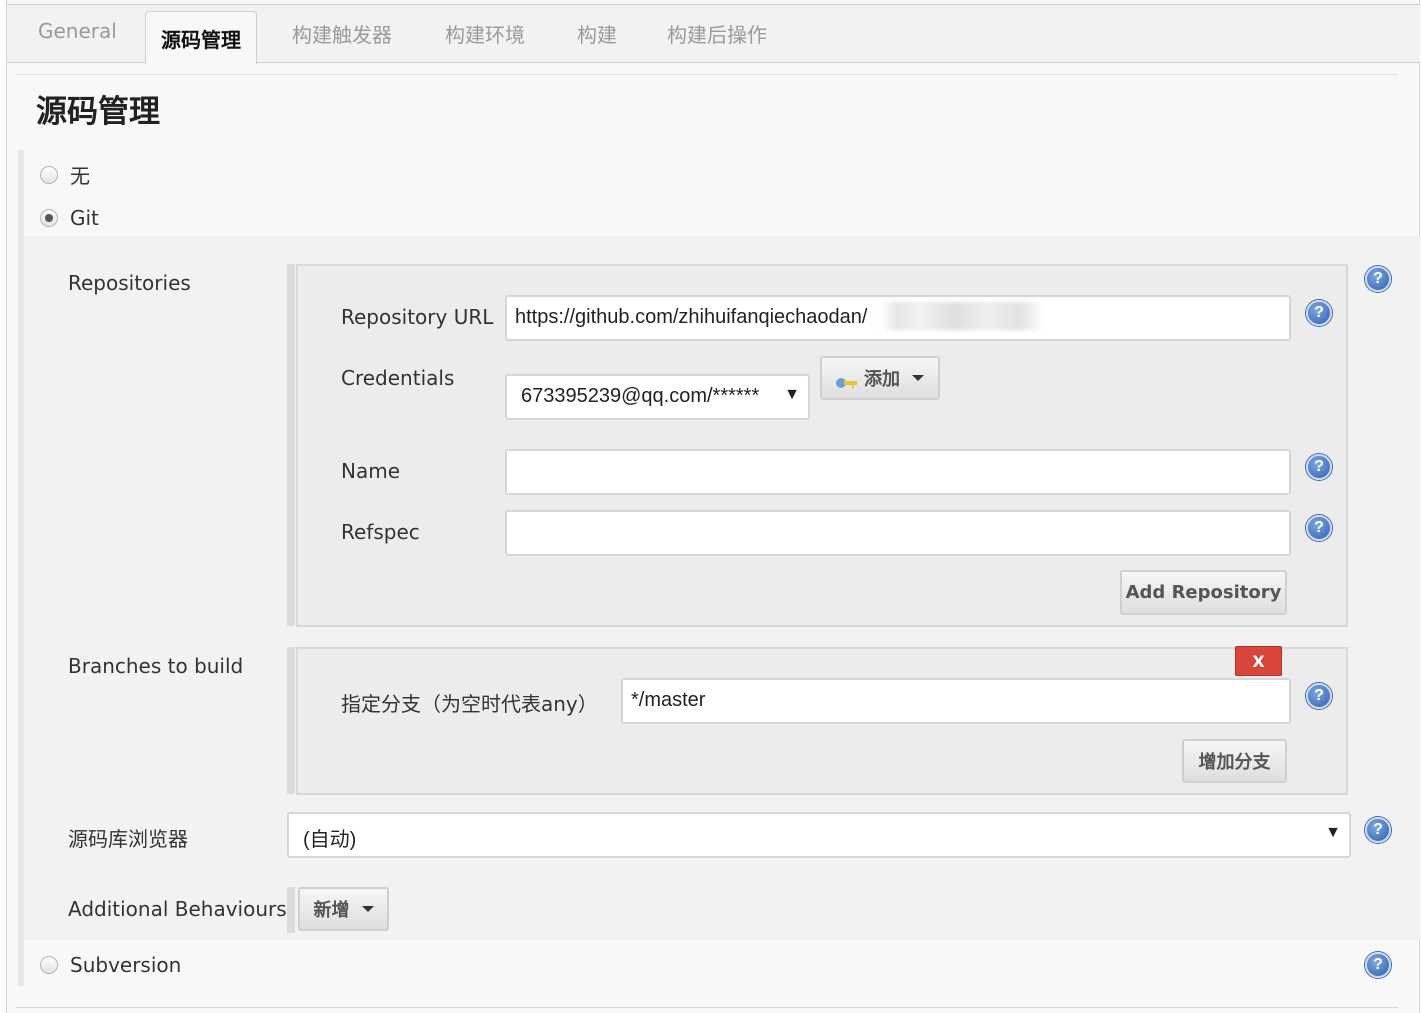 The width and height of the screenshot is (1422, 1013). What do you see at coordinates (707, 1007) in the screenshot?
I see `bottom-divider` at bounding box center [707, 1007].